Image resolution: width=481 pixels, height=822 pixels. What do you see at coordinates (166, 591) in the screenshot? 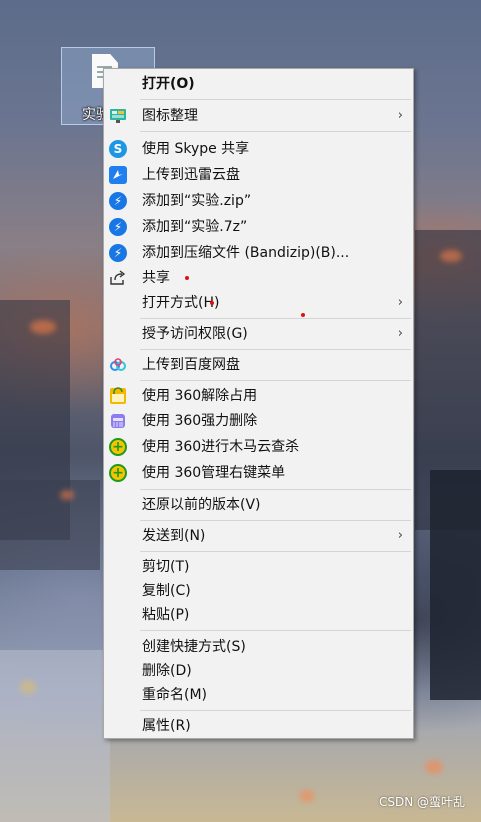
I see `menu-item-label: 复制(C)` at bounding box center [166, 591].